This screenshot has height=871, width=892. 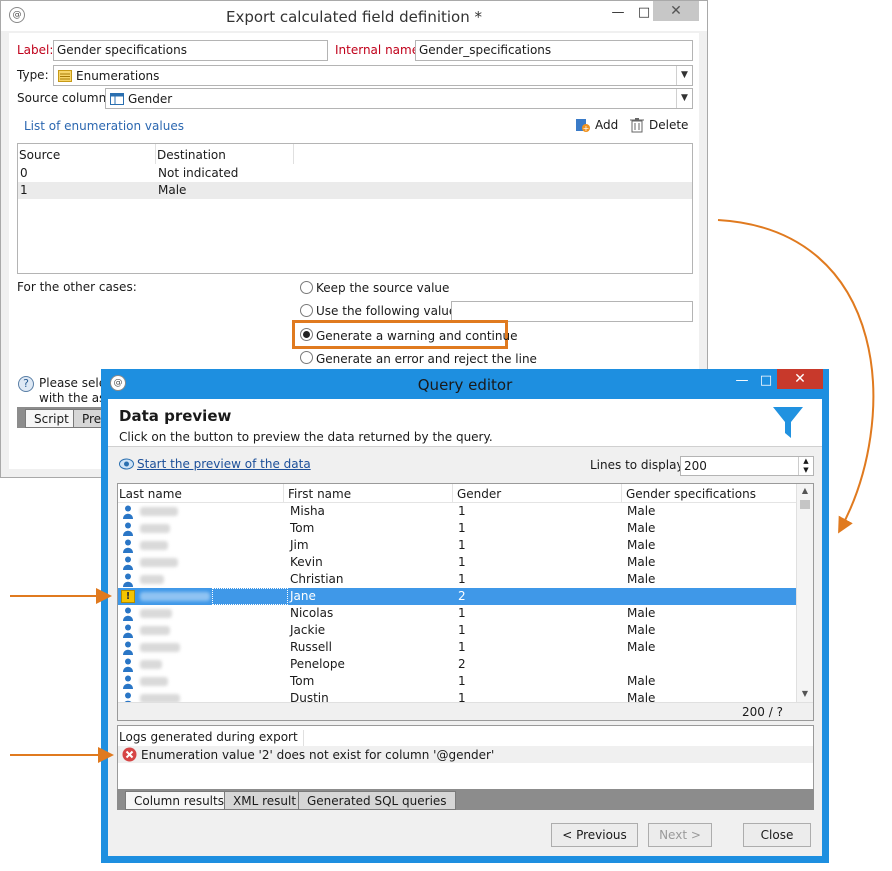 I want to click on start-preview-link: Start the preview of the data, so click(x=215, y=465).